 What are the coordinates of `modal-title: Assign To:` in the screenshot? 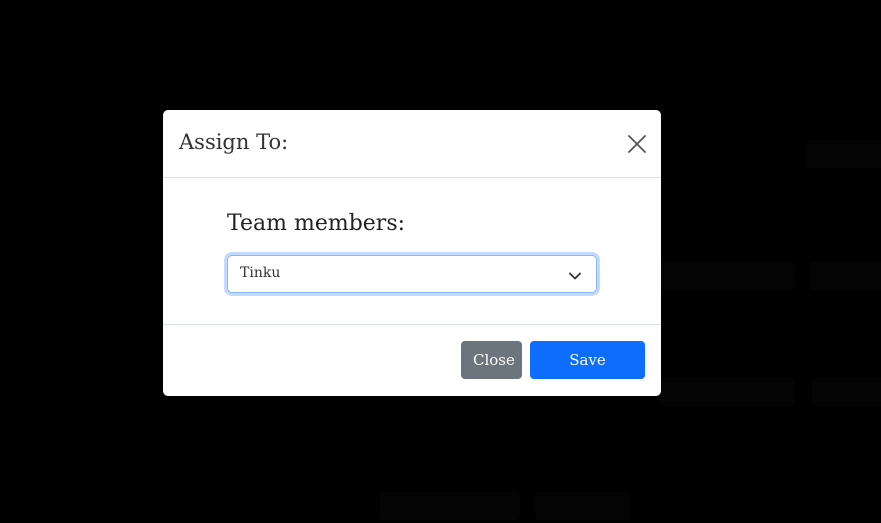 It's located at (234, 142).